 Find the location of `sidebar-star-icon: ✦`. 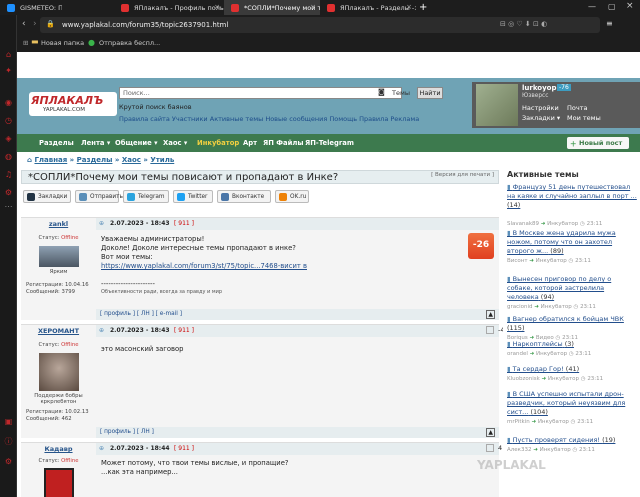

sidebar-star-icon: ✦ is located at coordinates (8, 70).